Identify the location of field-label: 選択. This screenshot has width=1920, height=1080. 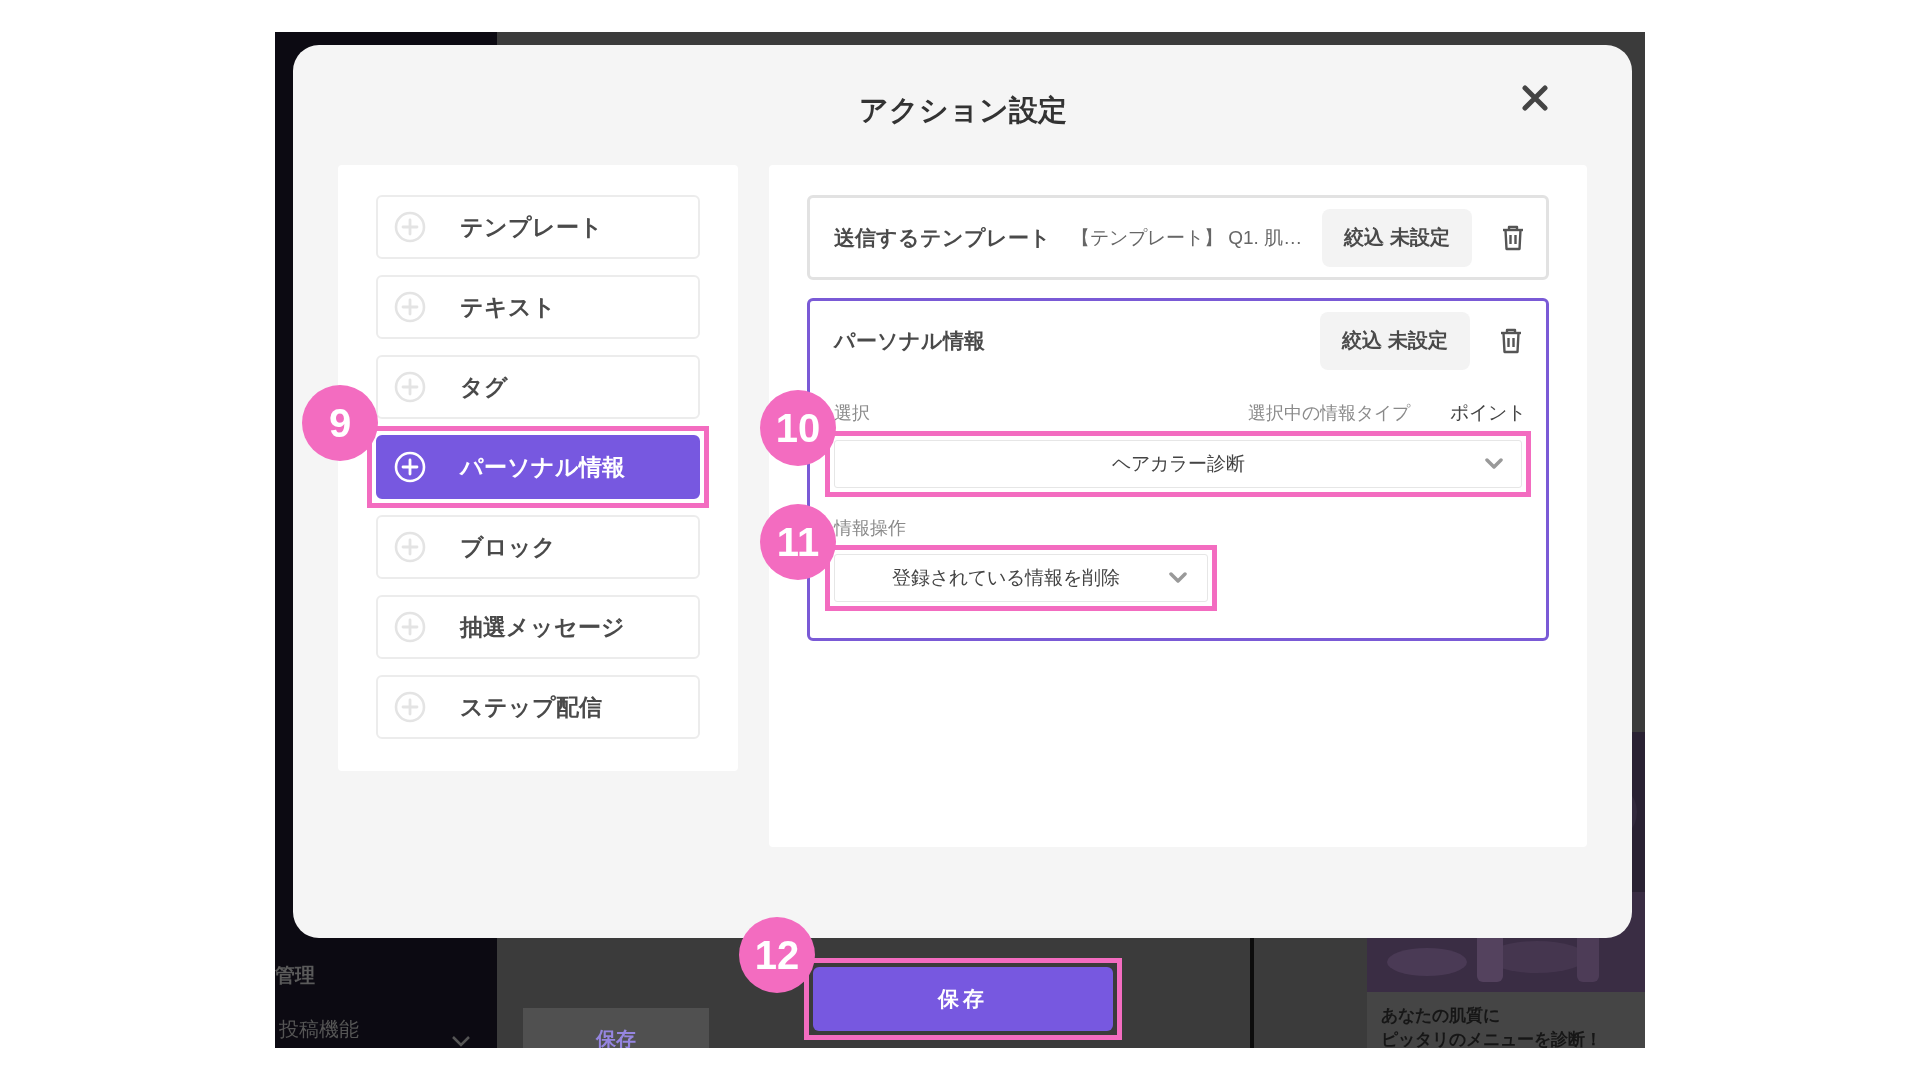
(852, 413).